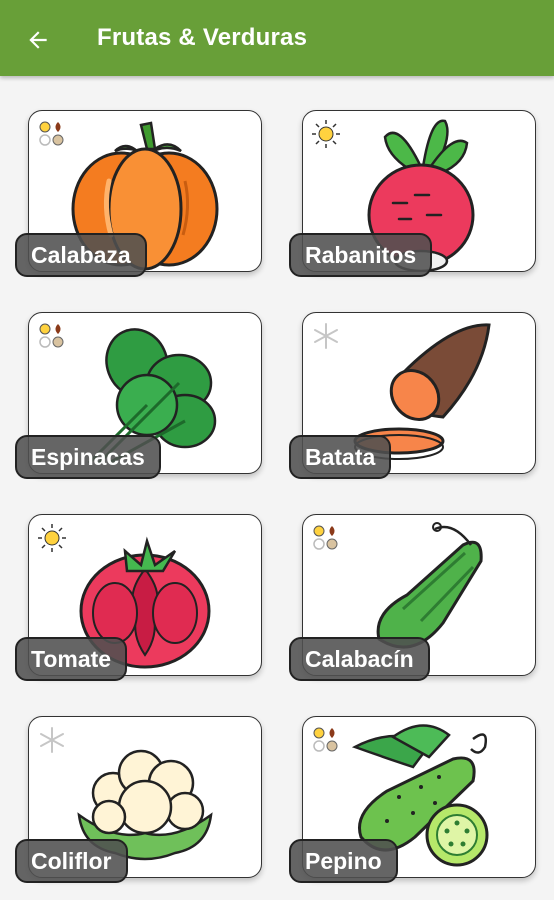 Image resolution: width=554 pixels, height=900 pixels. I want to click on app-bar: Frutas & Verduras, so click(277, 38).